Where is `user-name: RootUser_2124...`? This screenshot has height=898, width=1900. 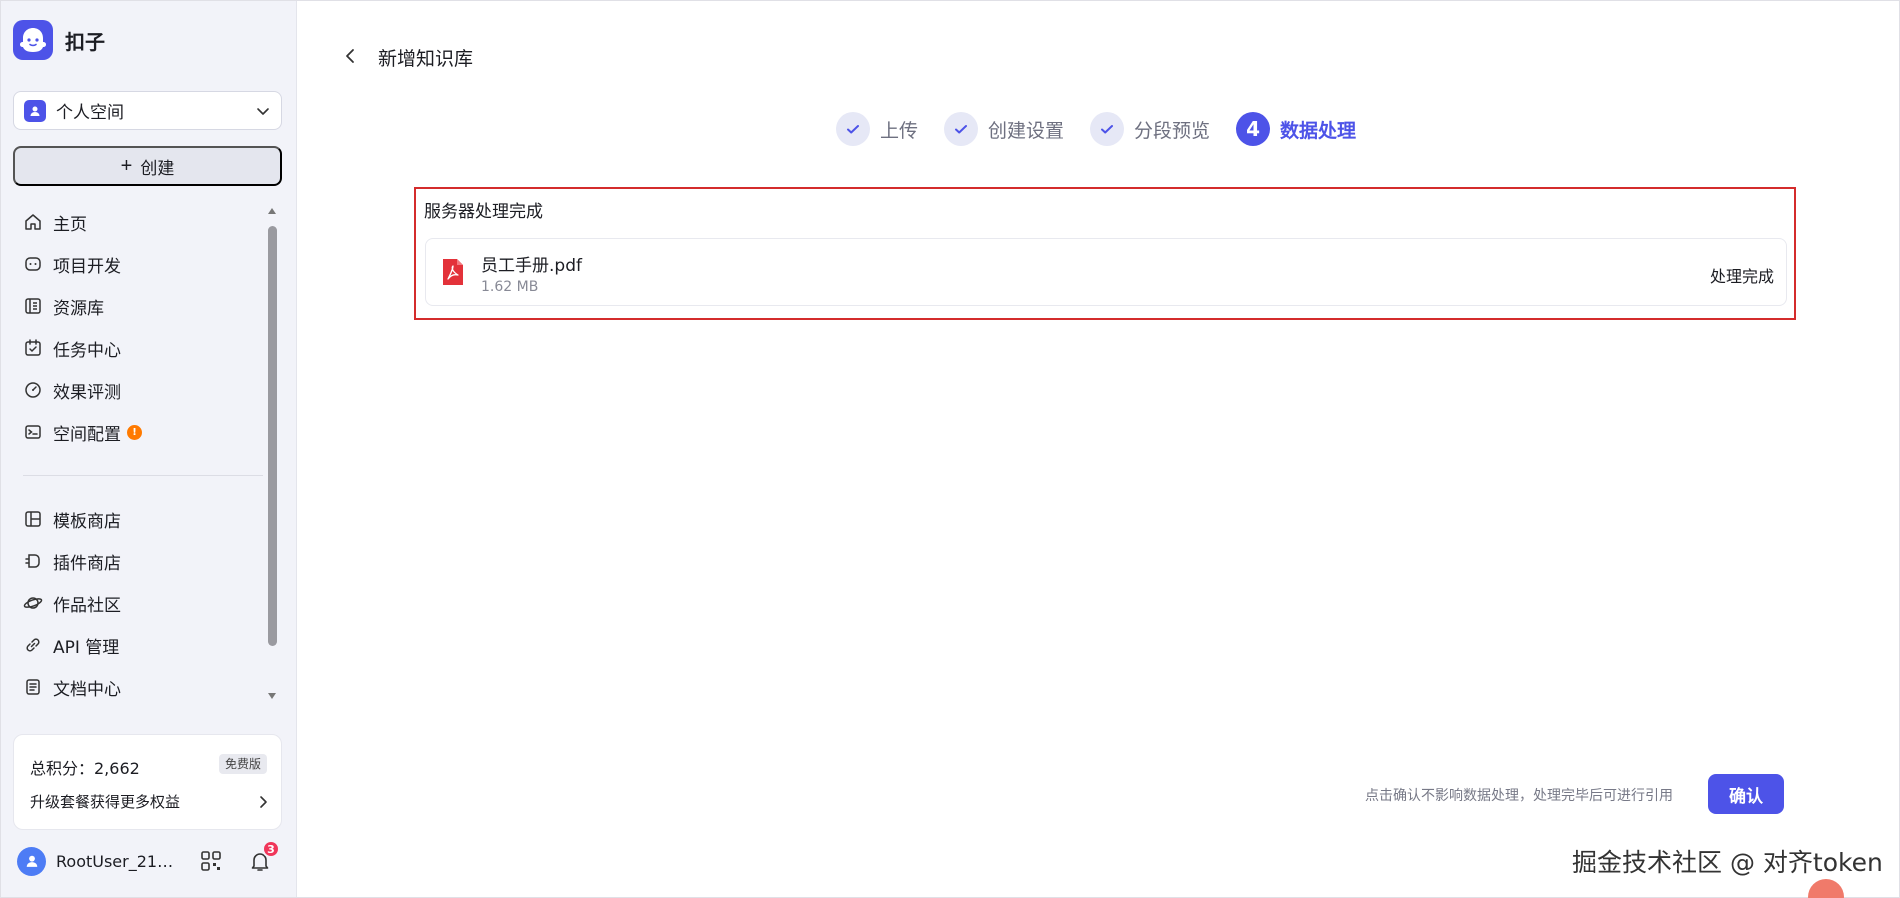
user-name: RootUser_2124... is located at coordinates (117, 861).